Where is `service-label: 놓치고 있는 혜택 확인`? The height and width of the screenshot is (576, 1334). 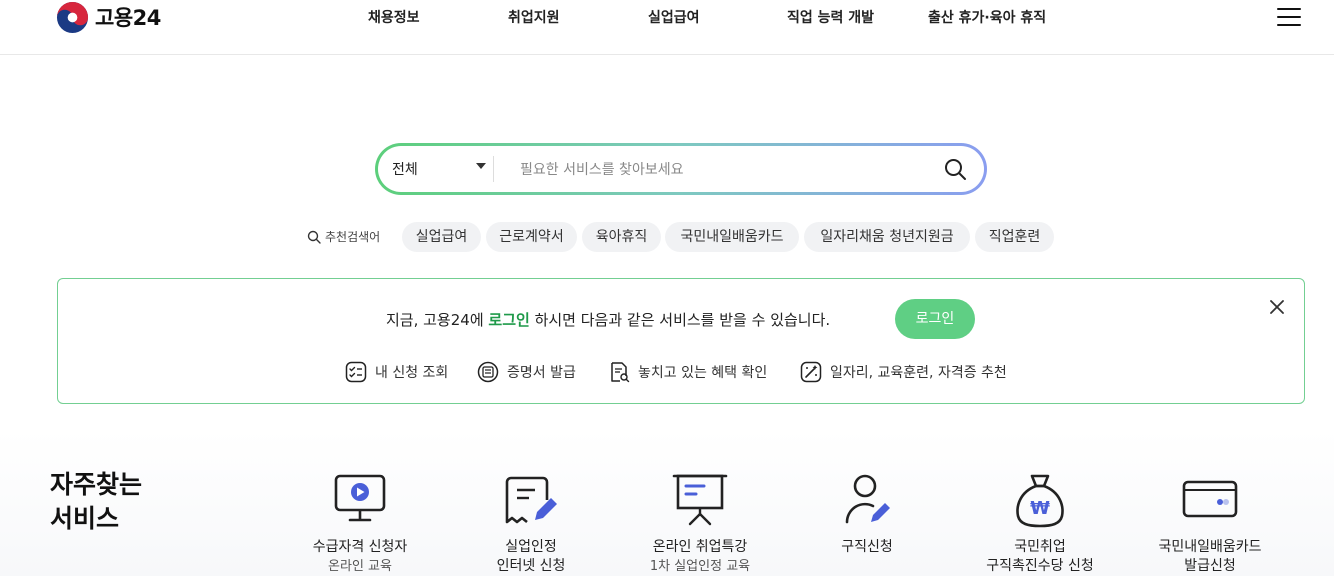
service-label: 놓치고 있는 혜택 확인 is located at coordinates (703, 373).